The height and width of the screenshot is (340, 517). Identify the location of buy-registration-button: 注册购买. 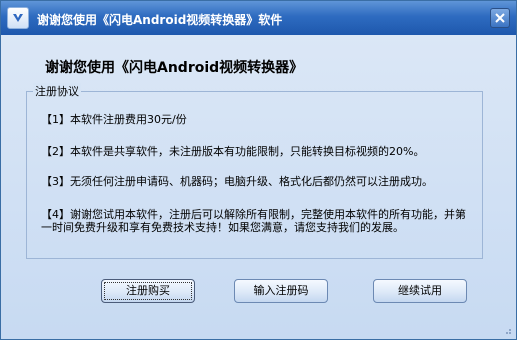
(148, 291).